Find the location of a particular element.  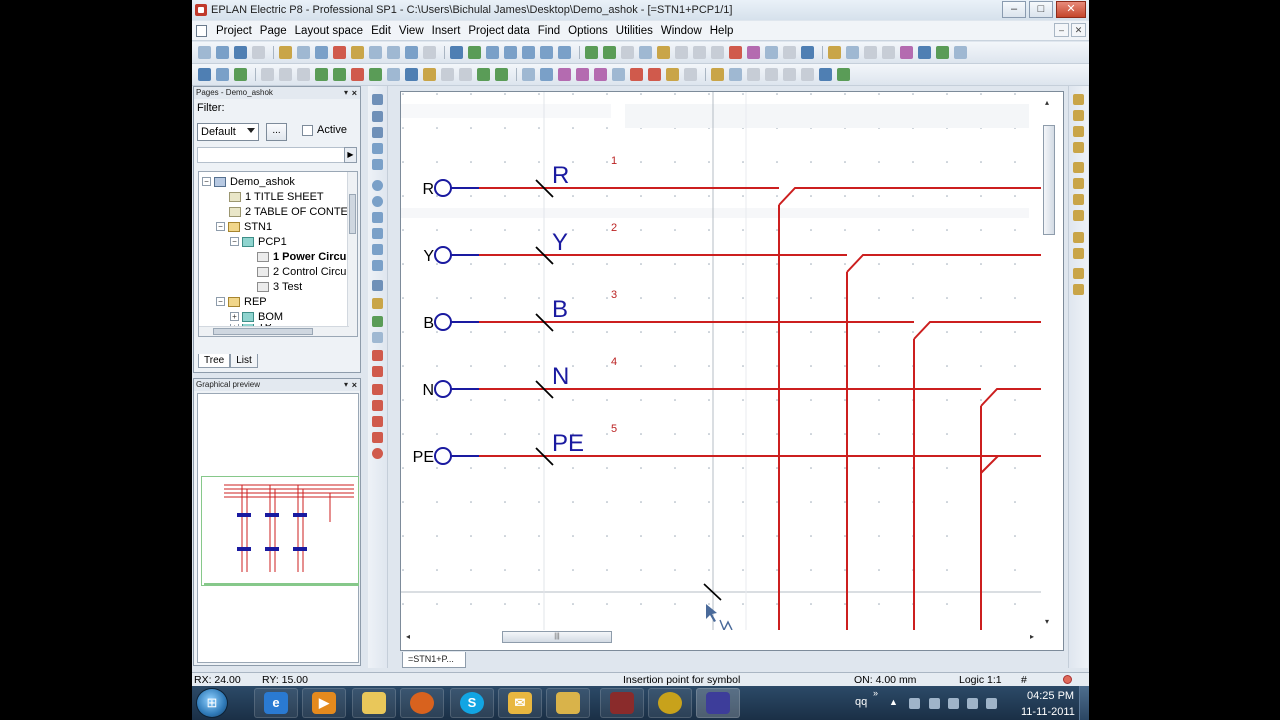

sync-icon is located at coordinates (972, 703).